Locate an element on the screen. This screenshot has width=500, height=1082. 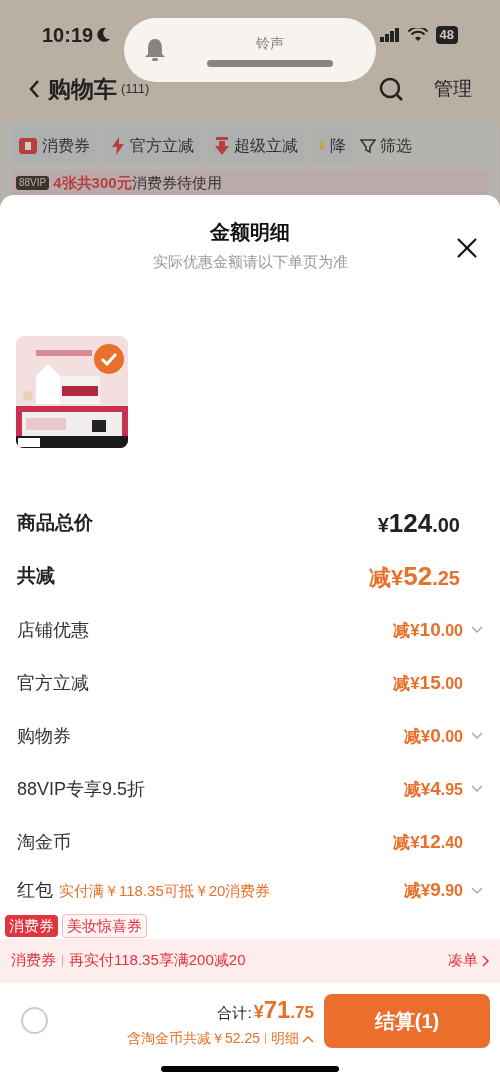
sheet-title: 金额明细 is located at coordinates (250, 232).